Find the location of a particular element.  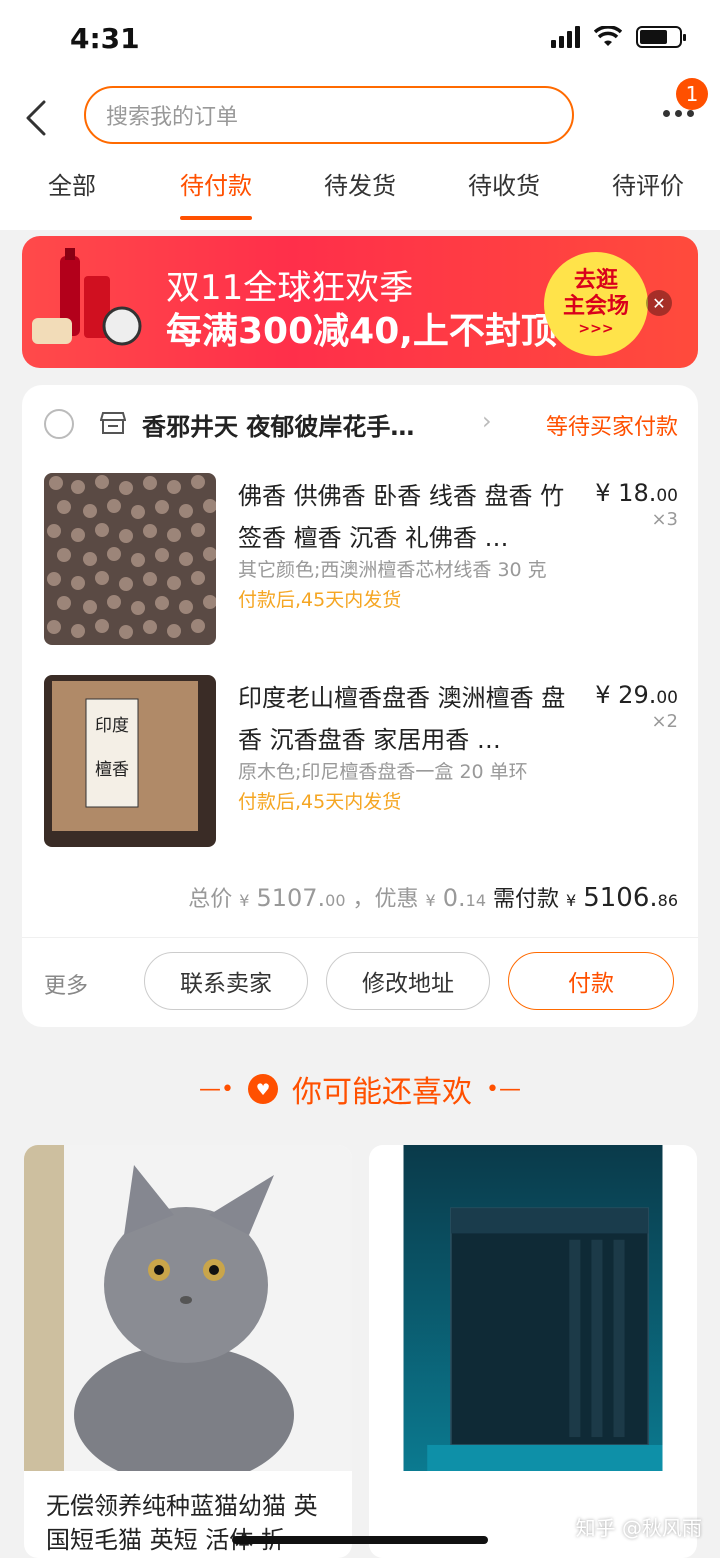

contact-seller-button: 联系卖家 is located at coordinates (226, 981).